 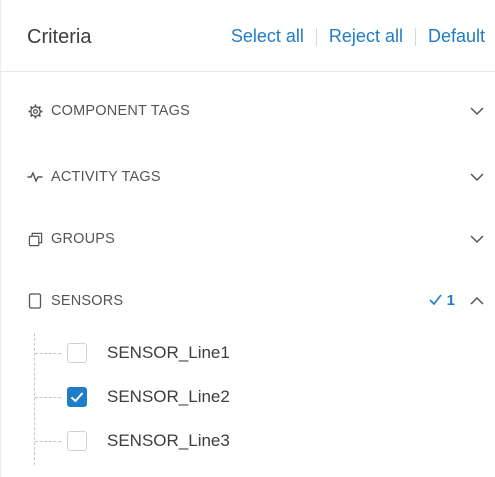 What do you see at coordinates (257, 177) in the screenshot?
I see `section-activity-tags: ACTIVITY TAGS` at bounding box center [257, 177].